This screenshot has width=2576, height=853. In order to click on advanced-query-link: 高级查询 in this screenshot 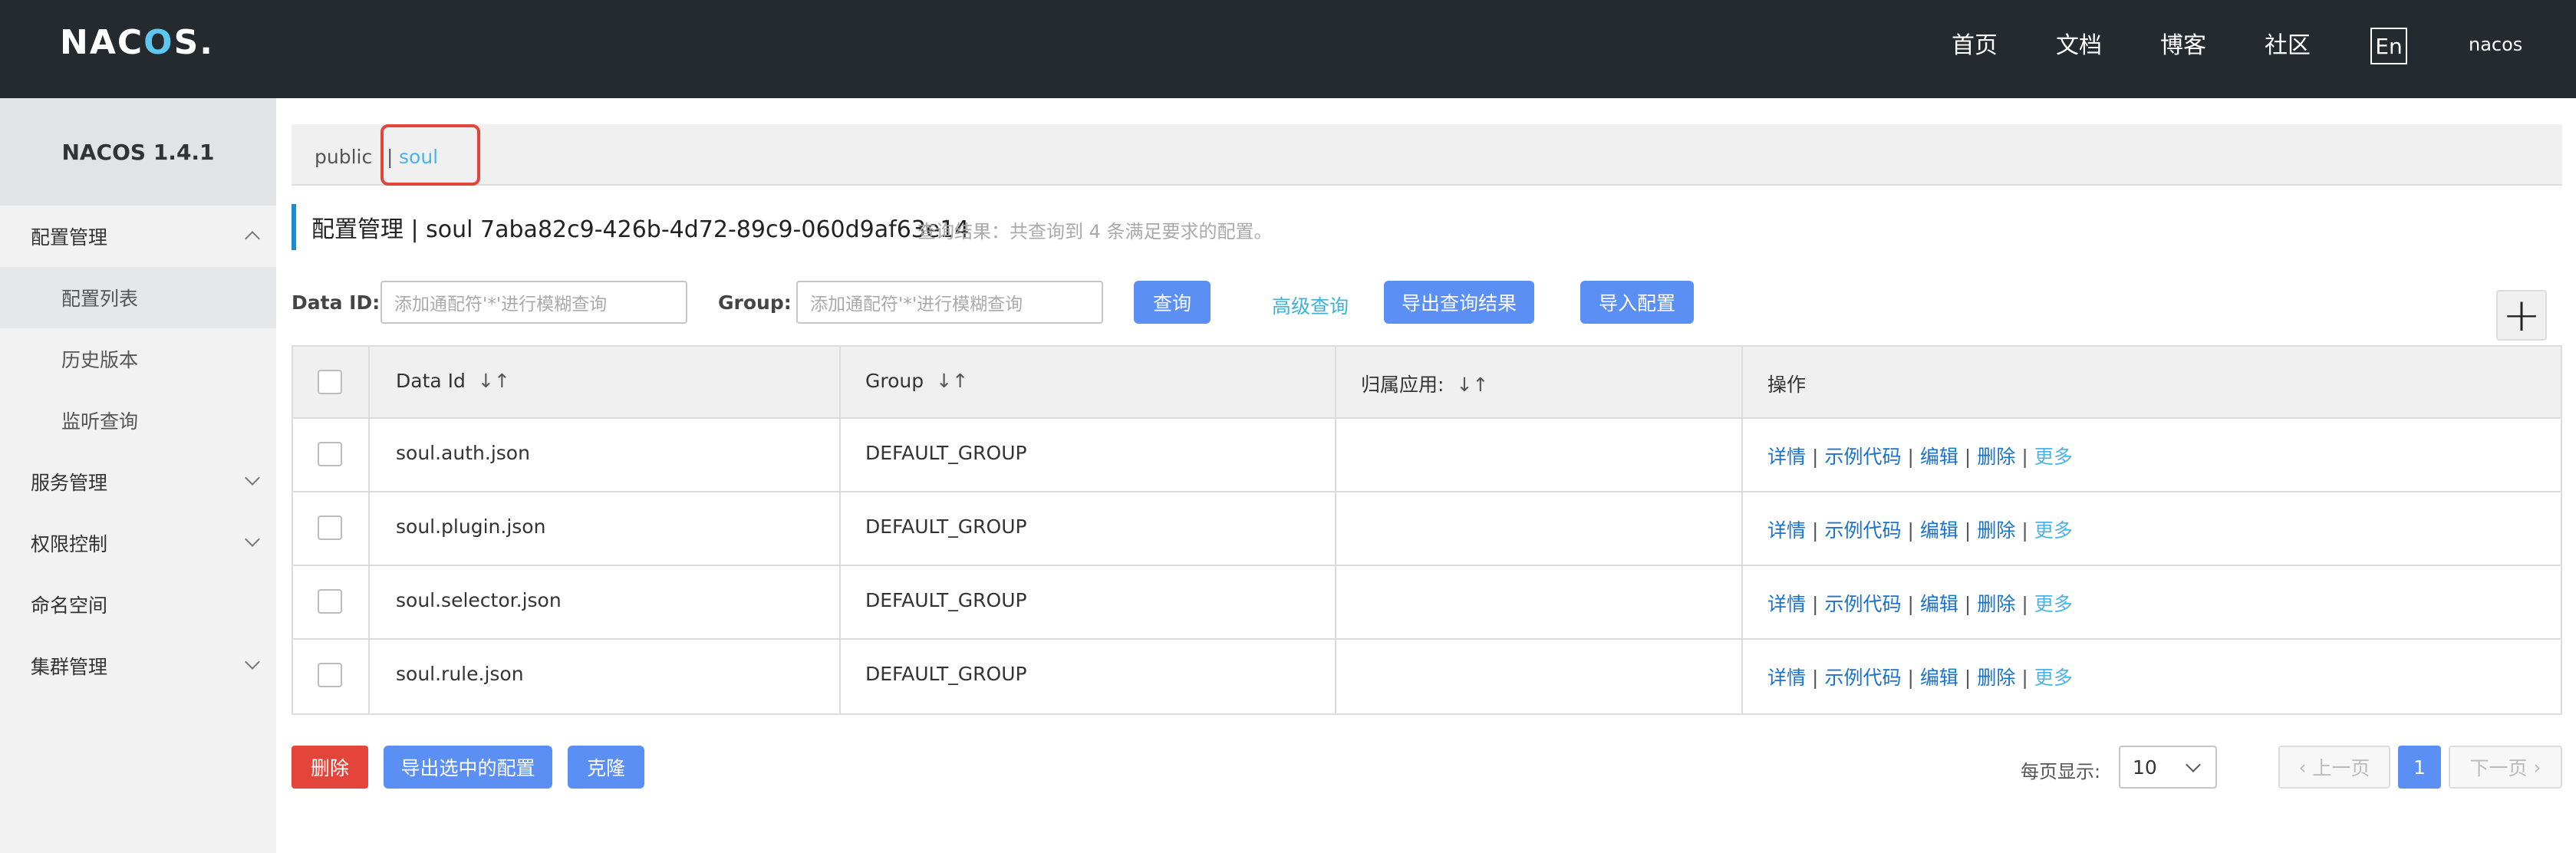, I will do `click(1310, 305)`.